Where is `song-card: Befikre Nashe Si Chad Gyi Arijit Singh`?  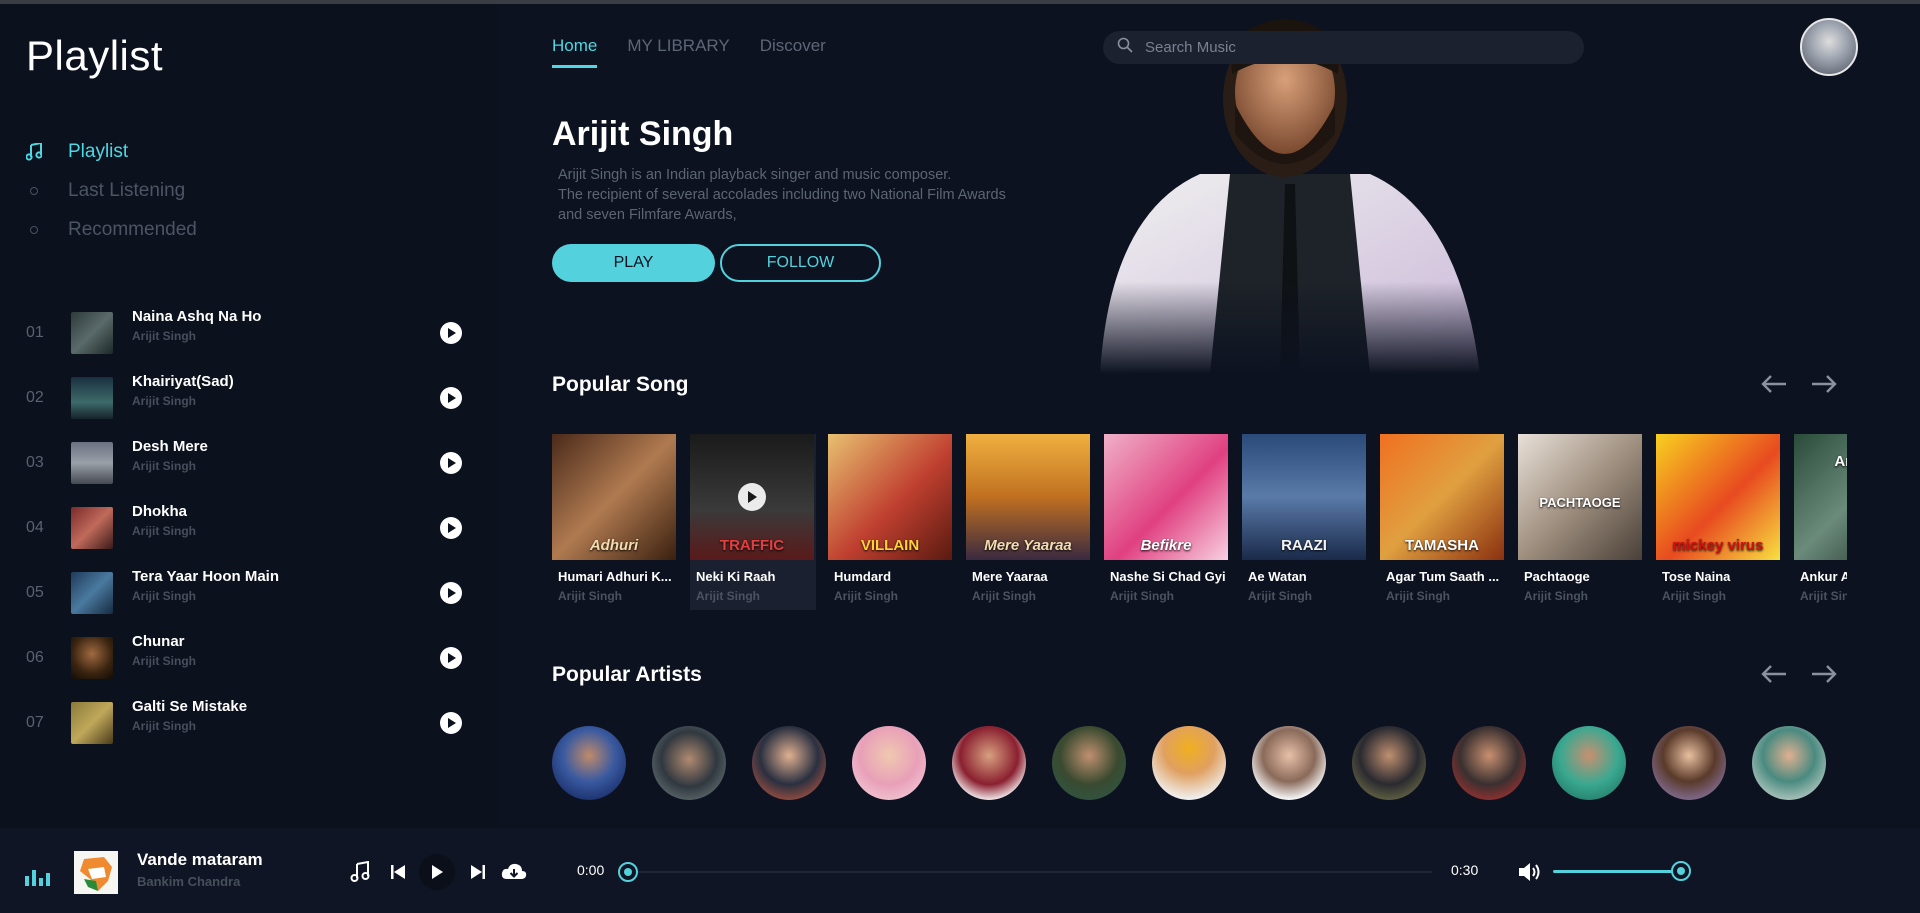 song-card: Befikre Nashe Si Chad Gyi Arijit Singh is located at coordinates (1167, 522).